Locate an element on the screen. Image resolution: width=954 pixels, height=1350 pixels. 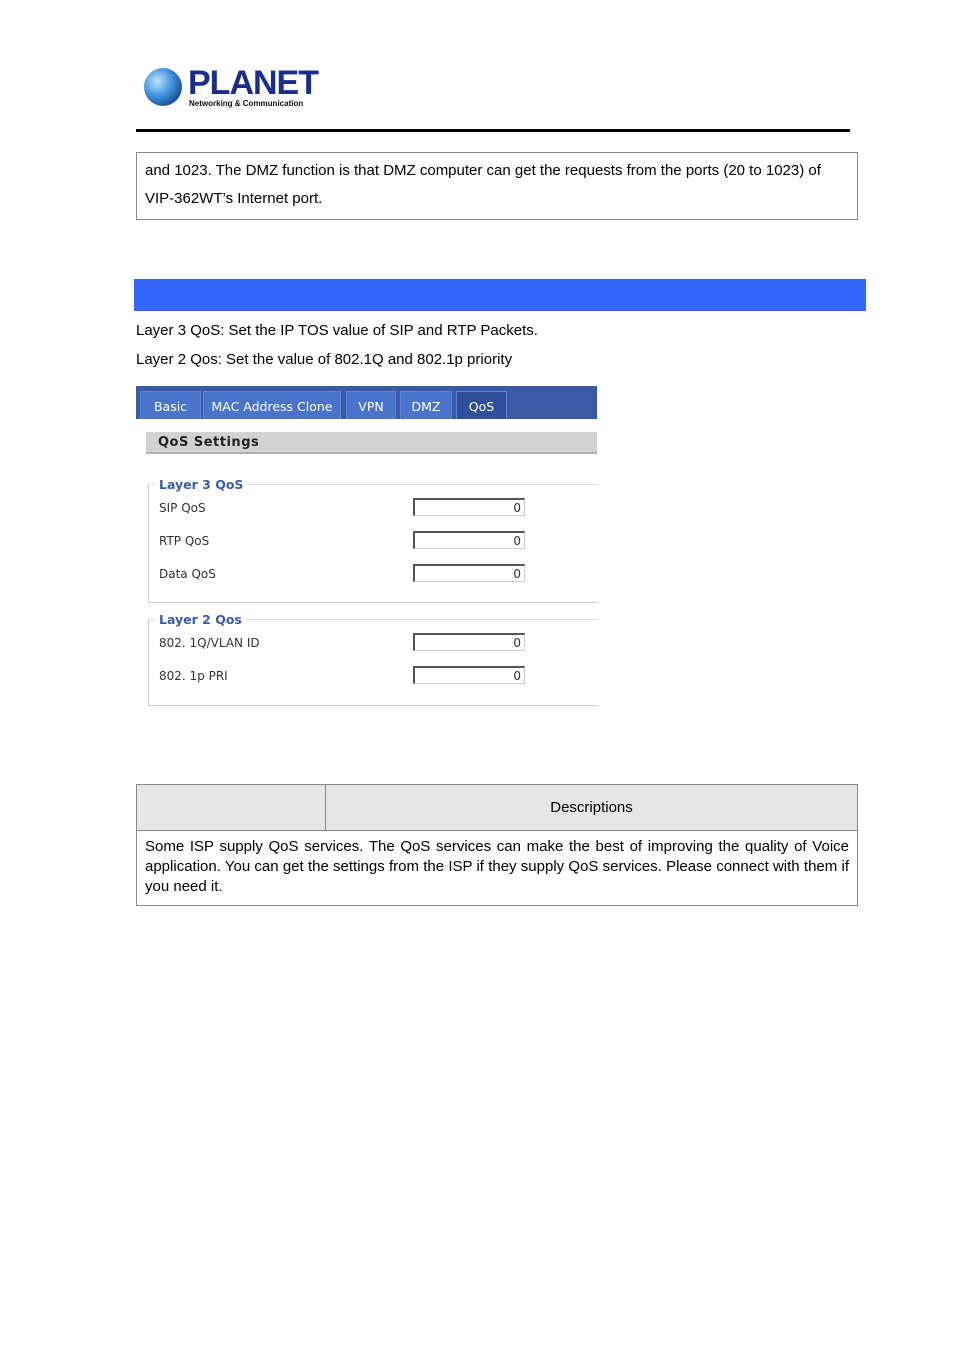
layer2-qos-legend: Layer 2 Qos is located at coordinates (200, 619).